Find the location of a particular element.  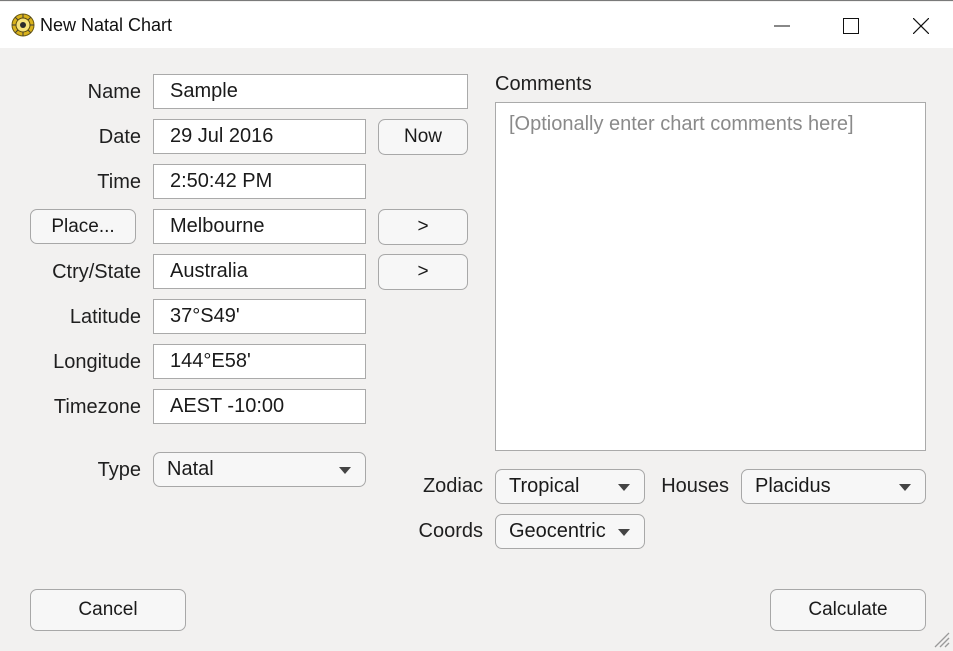

zodiac-label: Zodiac is located at coordinates (452, 486).